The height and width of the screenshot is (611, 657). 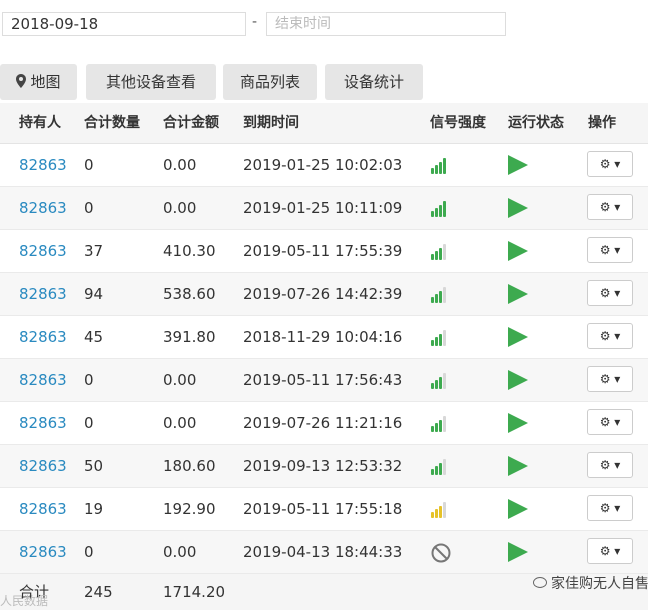 I want to click on expiry-cell: 2019-05-11 17:55:39, so click(x=323, y=251).